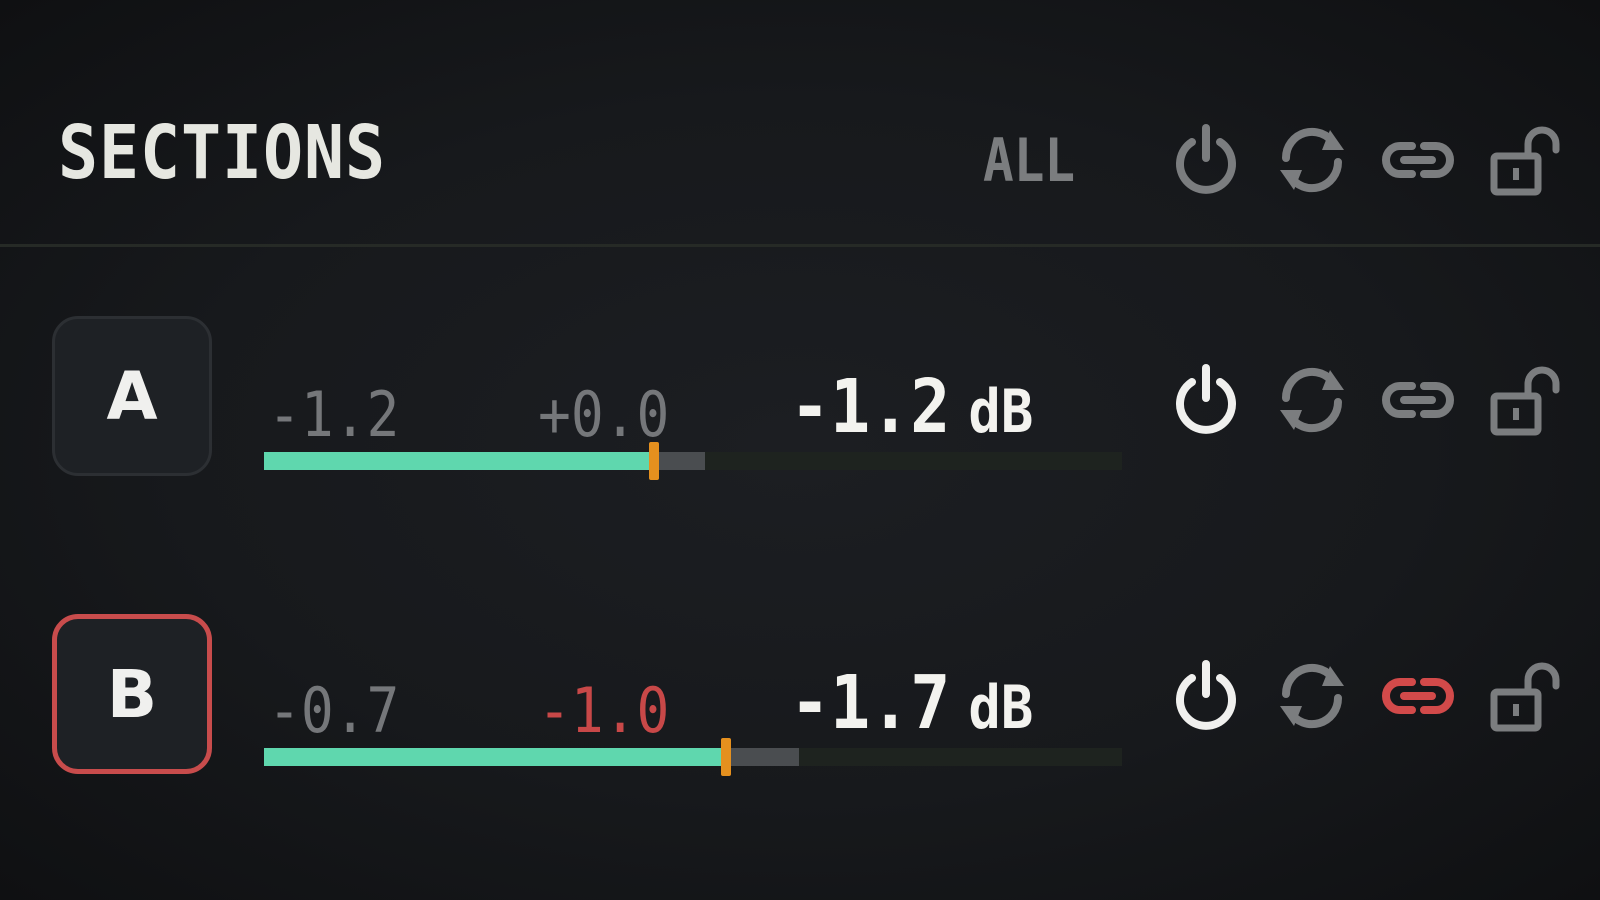 Image resolution: width=1600 pixels, height=900 pixels. Describe the element at coordinates (1029, 161) in the screenshot. I see `all-toggle-button: ALL` at that location.